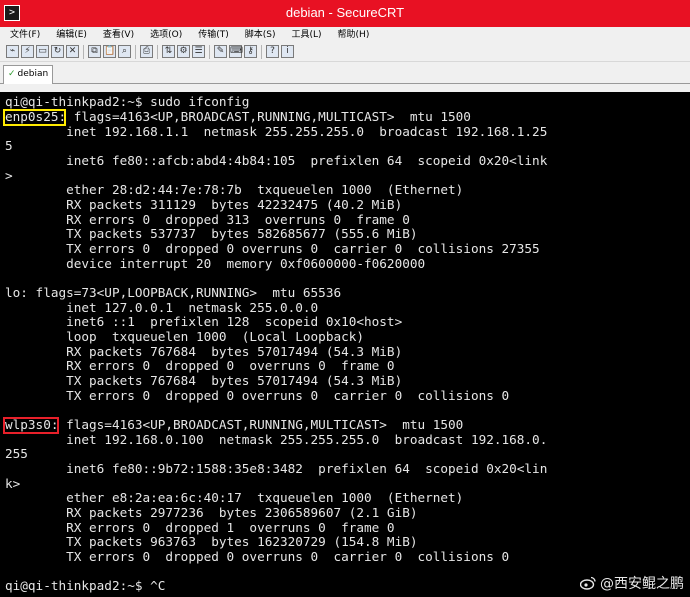  Describe the element at coordinates (124, 51) in the screenshot. I see `find-icon: ⌕` at that location.